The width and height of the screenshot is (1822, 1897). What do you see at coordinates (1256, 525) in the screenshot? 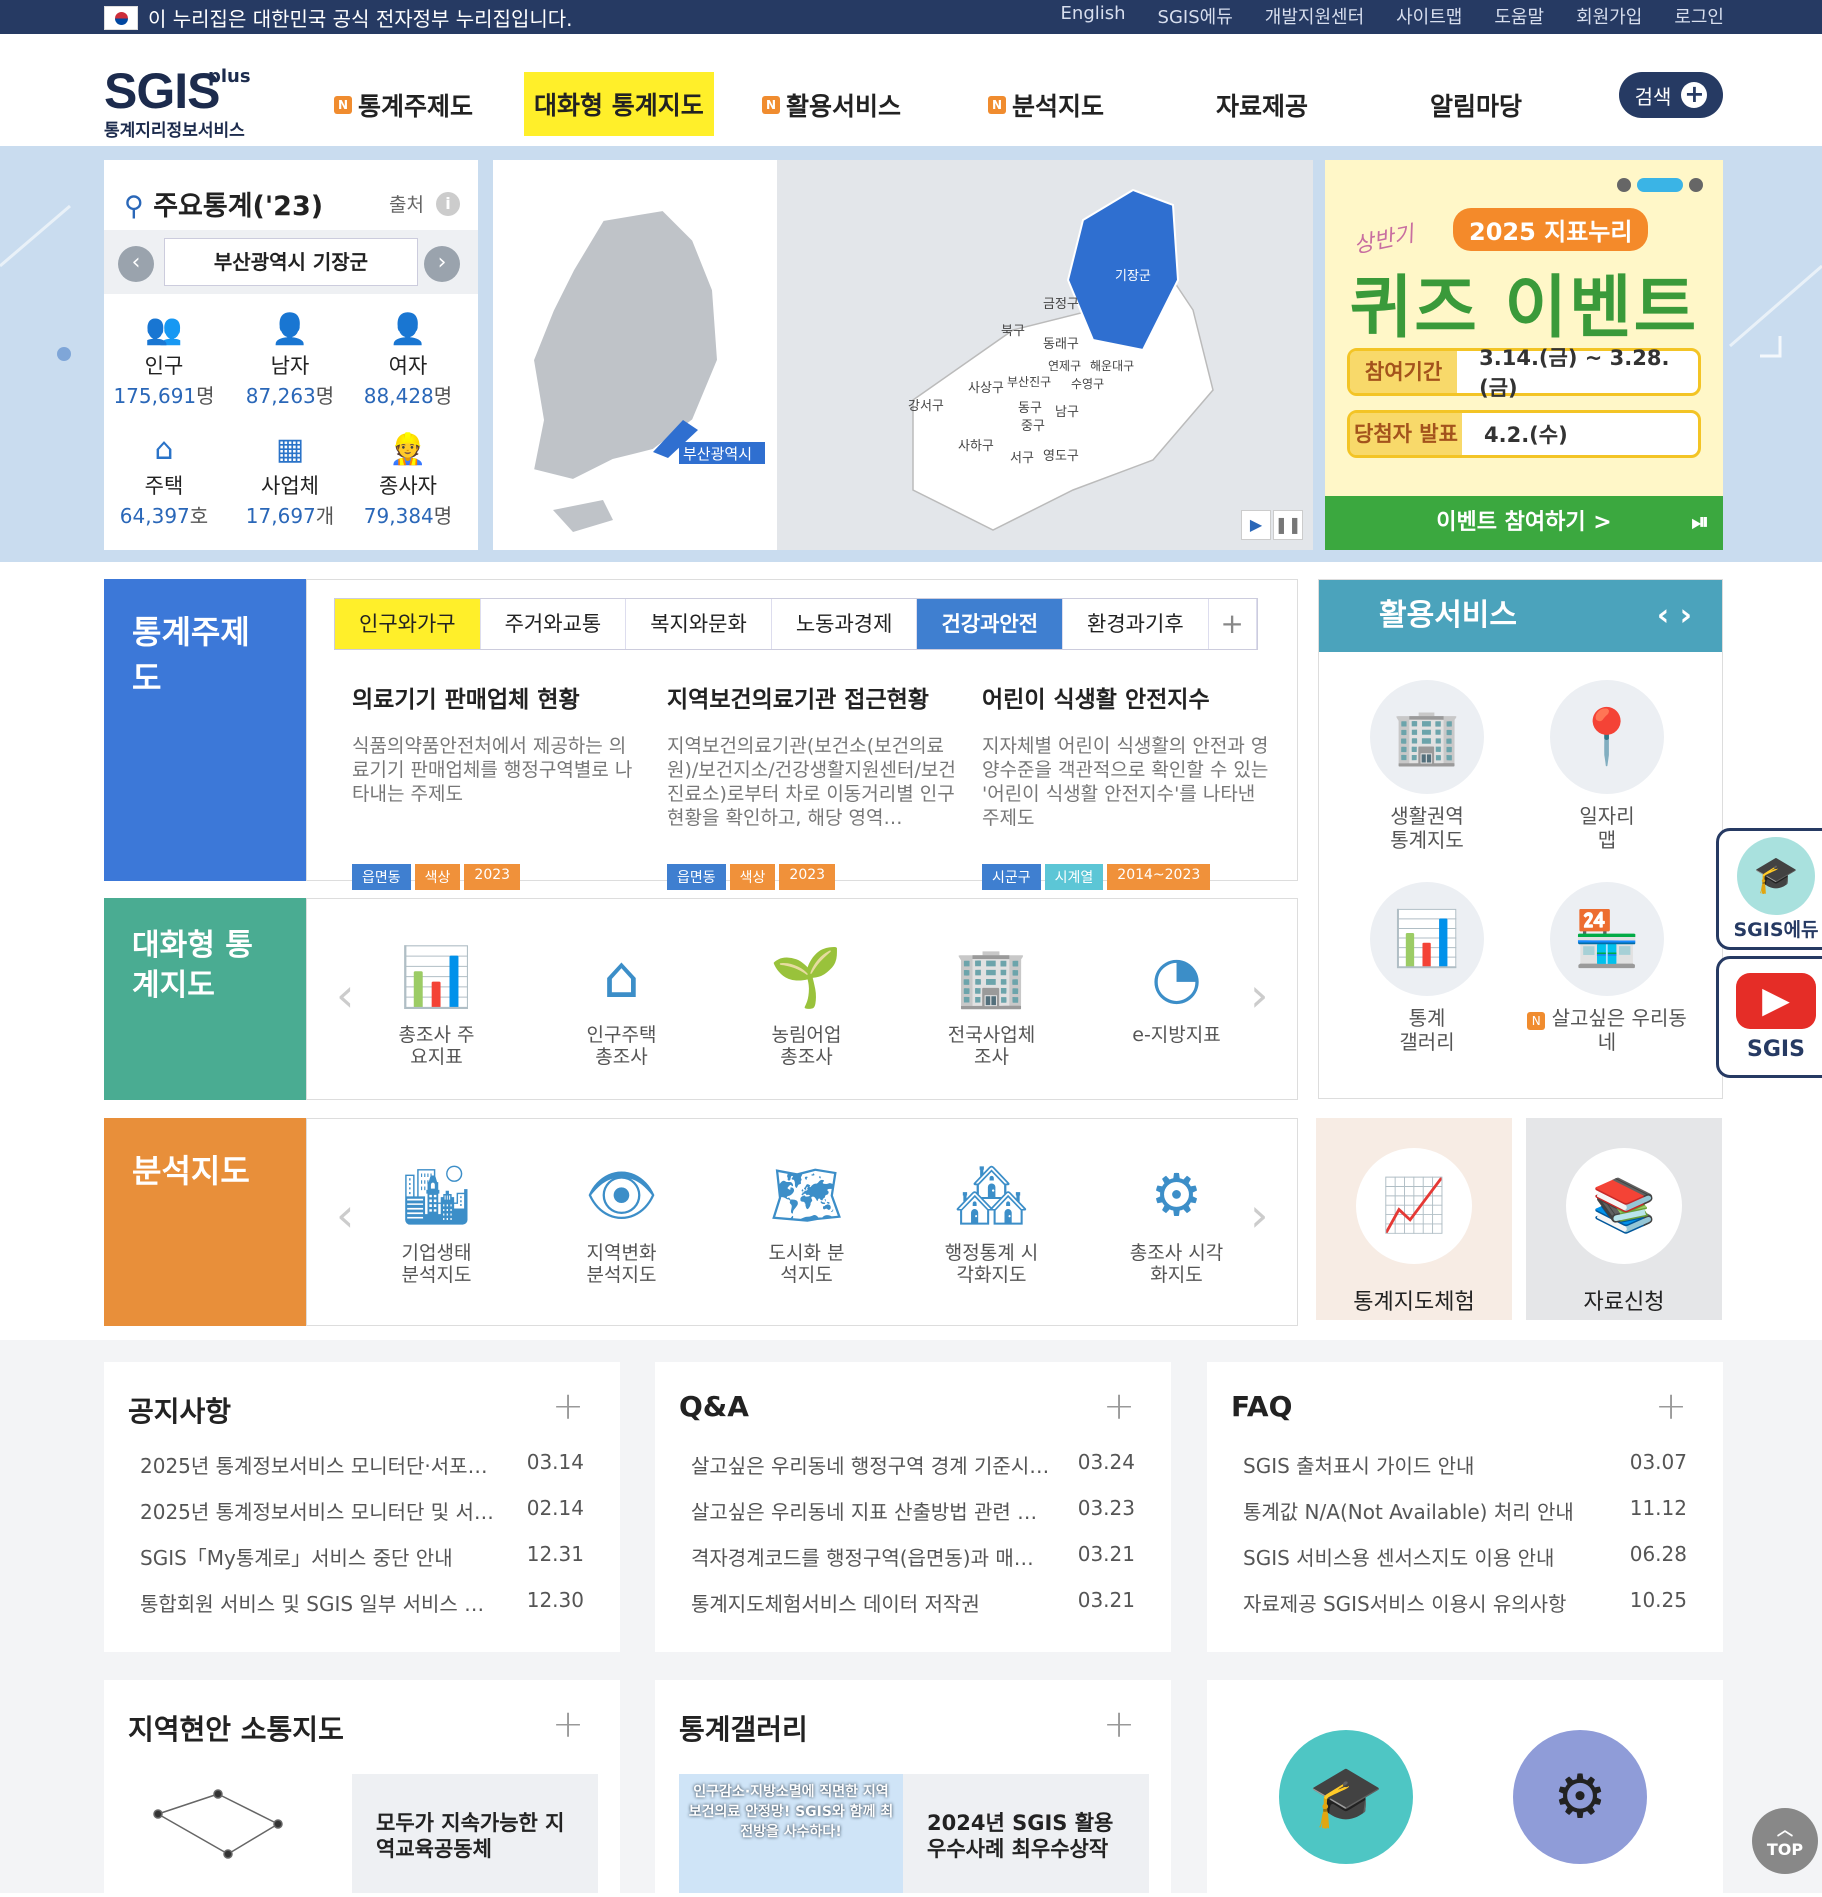
I see `play-button: ▶` at bounding box center [1256, 525].